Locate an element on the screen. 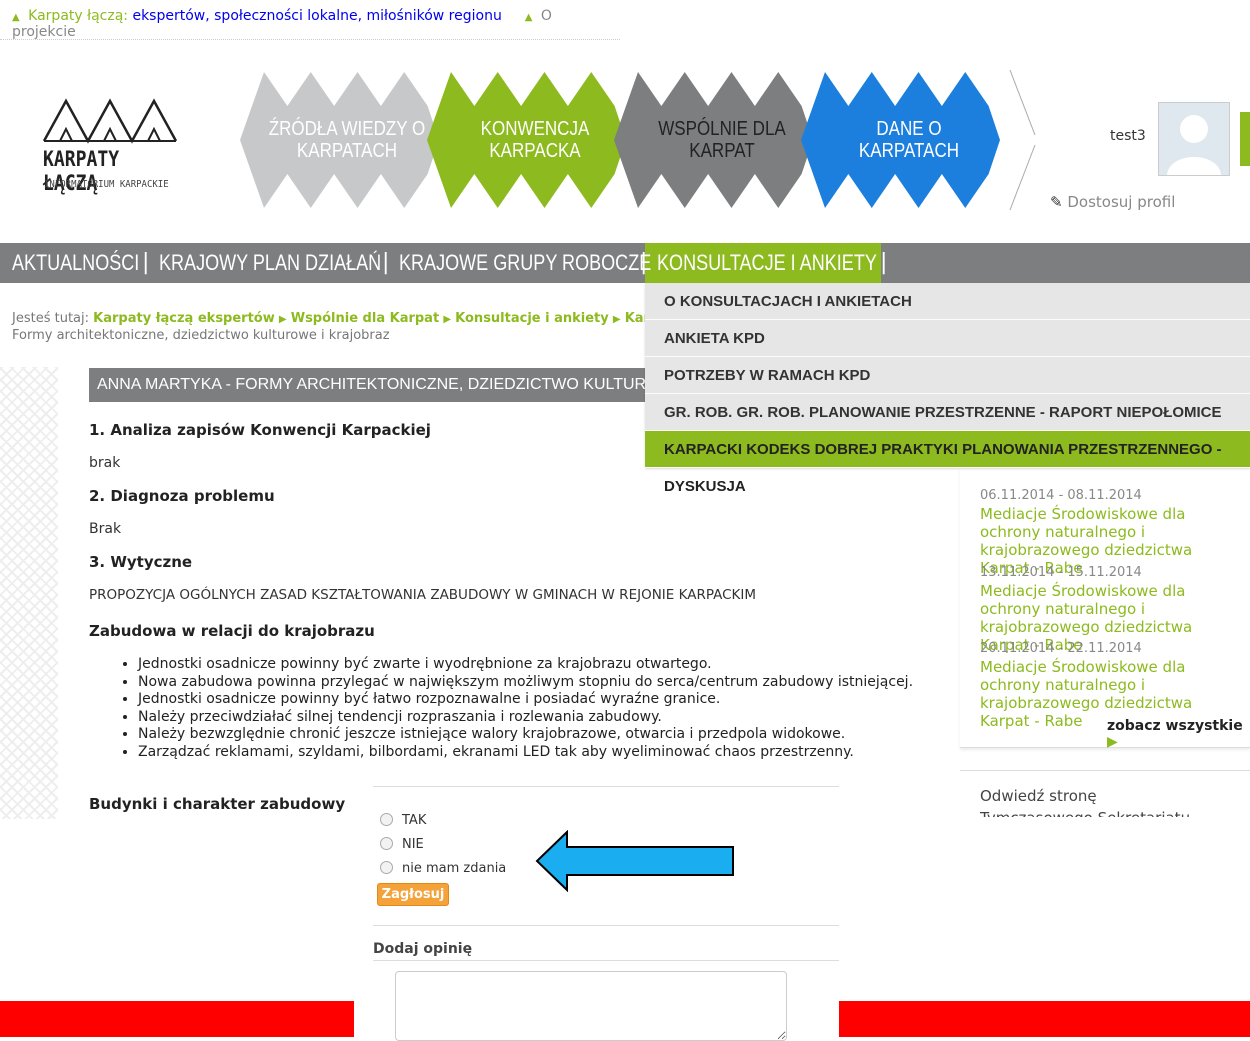 This screenshot has width=1250, height=1041. nav-aktualnosci: AKTUALNOŚCI is located at coordinates (75, 263).